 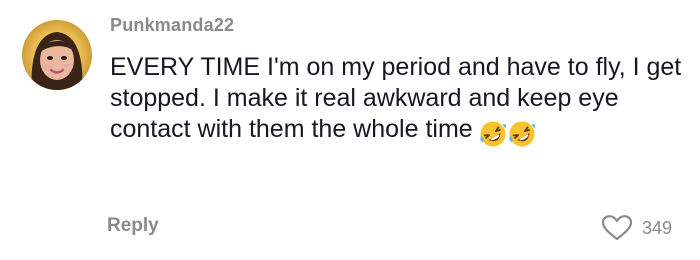 I want to click on like-count: 349, so click(x=656, y=227).